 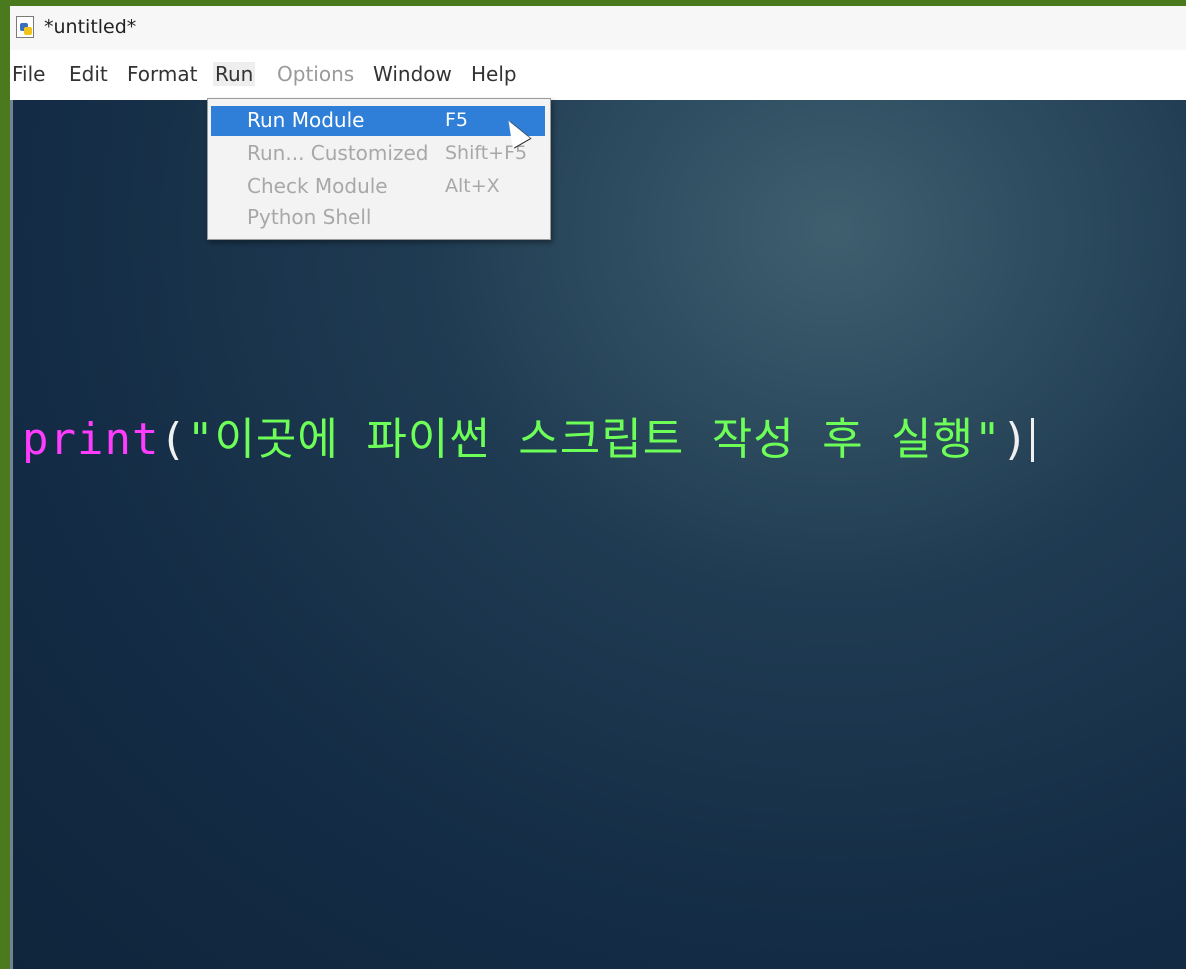 I want to click on menu-bar: File Edit Format Run Options Window Help, so click(x=598, y=78).